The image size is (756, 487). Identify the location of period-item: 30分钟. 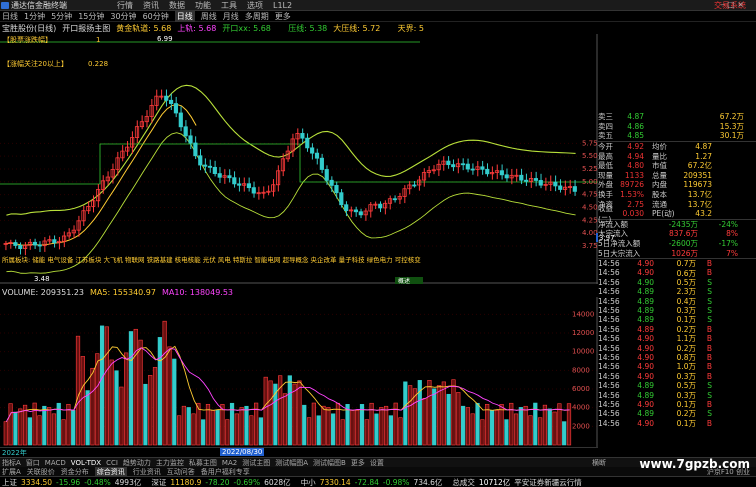
(123, 16).